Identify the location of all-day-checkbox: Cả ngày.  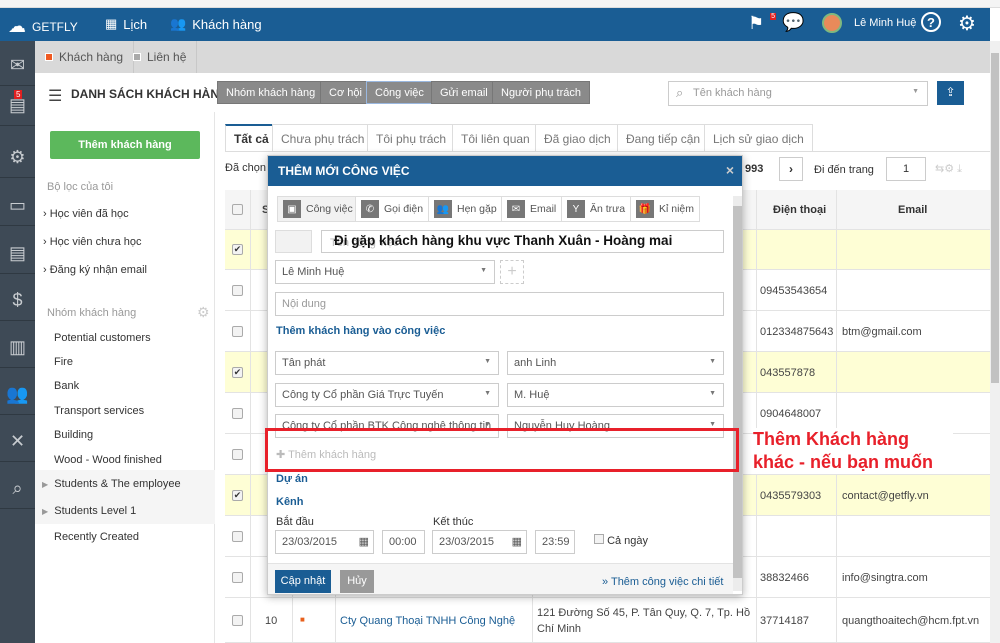
(621, 540).